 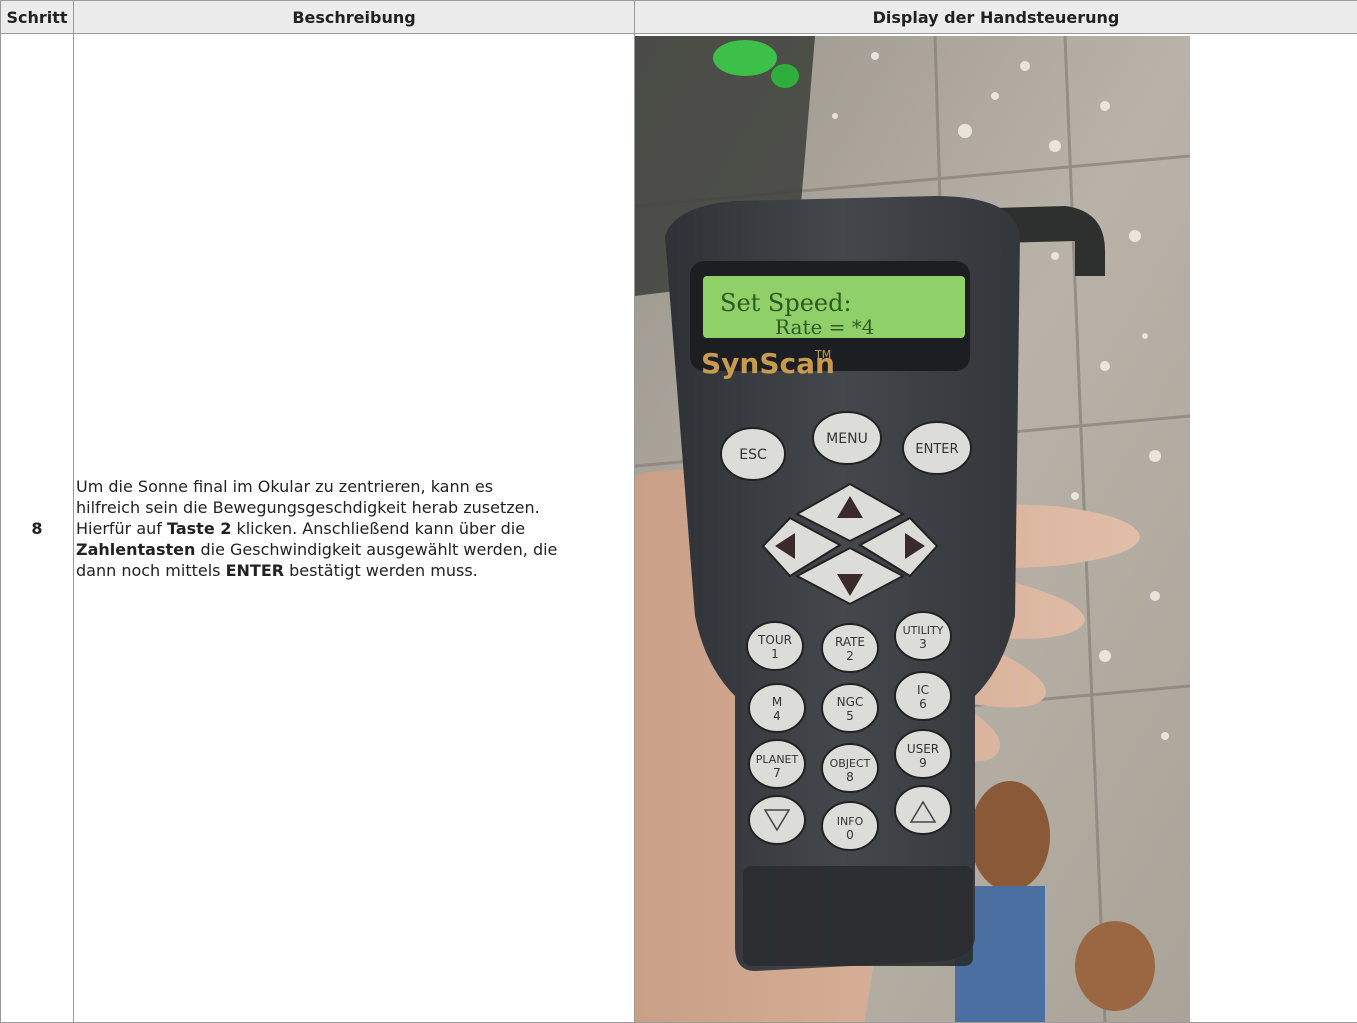 What do you see at coordinates (923, 749) in the screenshot?
I see `svg-text: USER` at bounding box center [923, 749].